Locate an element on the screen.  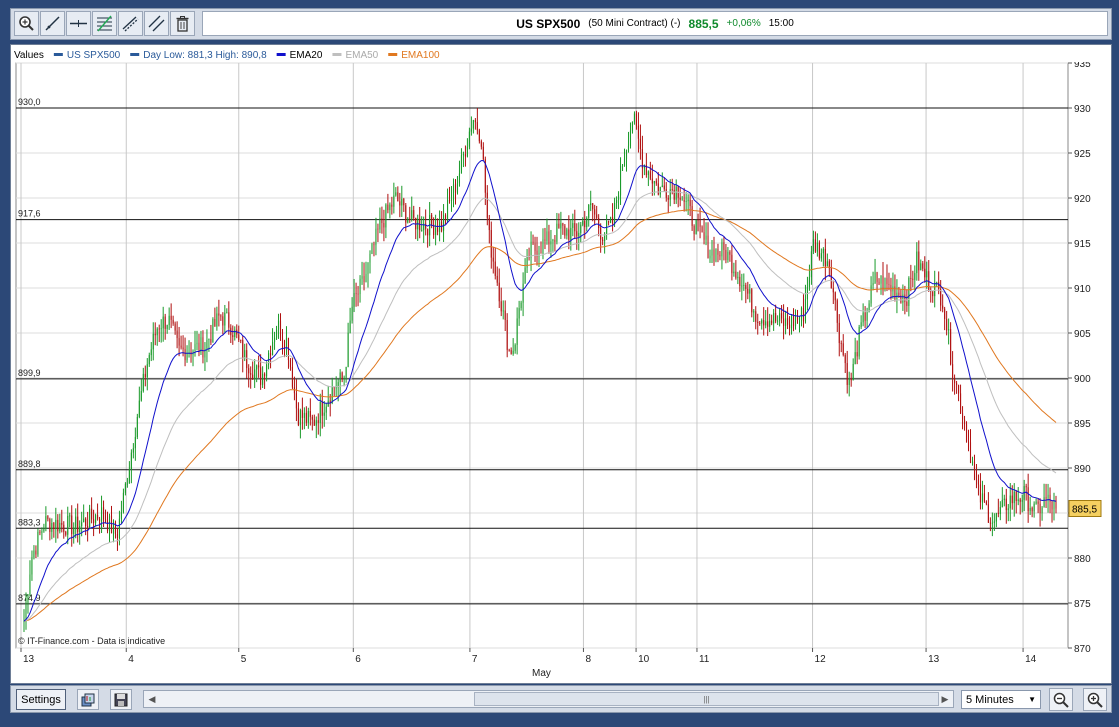
interval-select: 5 Minutes ▼ is located at coordinates (1001, 699).